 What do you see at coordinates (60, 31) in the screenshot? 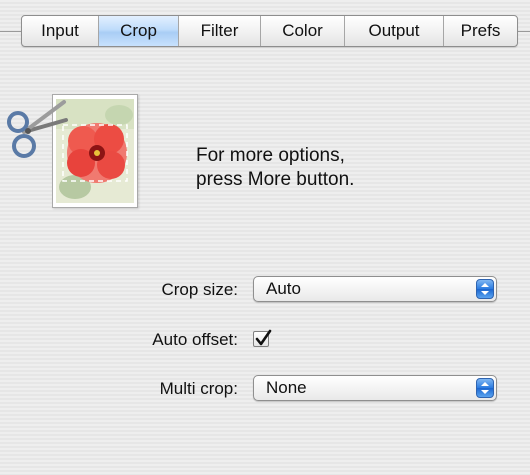
I see `tab-input: Input` at bounding box center [60, 31].